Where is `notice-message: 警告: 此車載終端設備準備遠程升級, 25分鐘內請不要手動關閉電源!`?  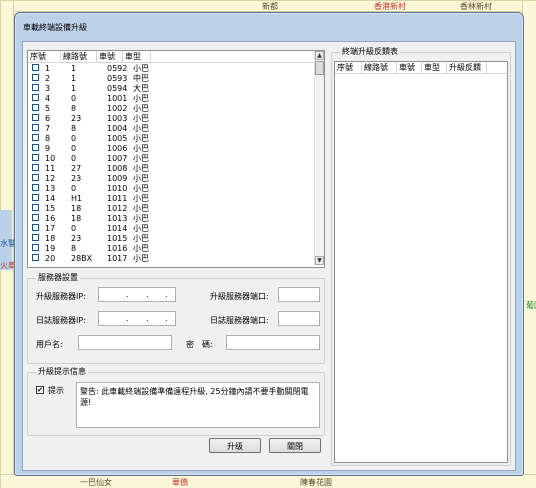
notice-message: 警告: 此車載終端設備準備遠程升級, 25分鐘內請不要手動關閉電源! is located at coordinates (194, 397).